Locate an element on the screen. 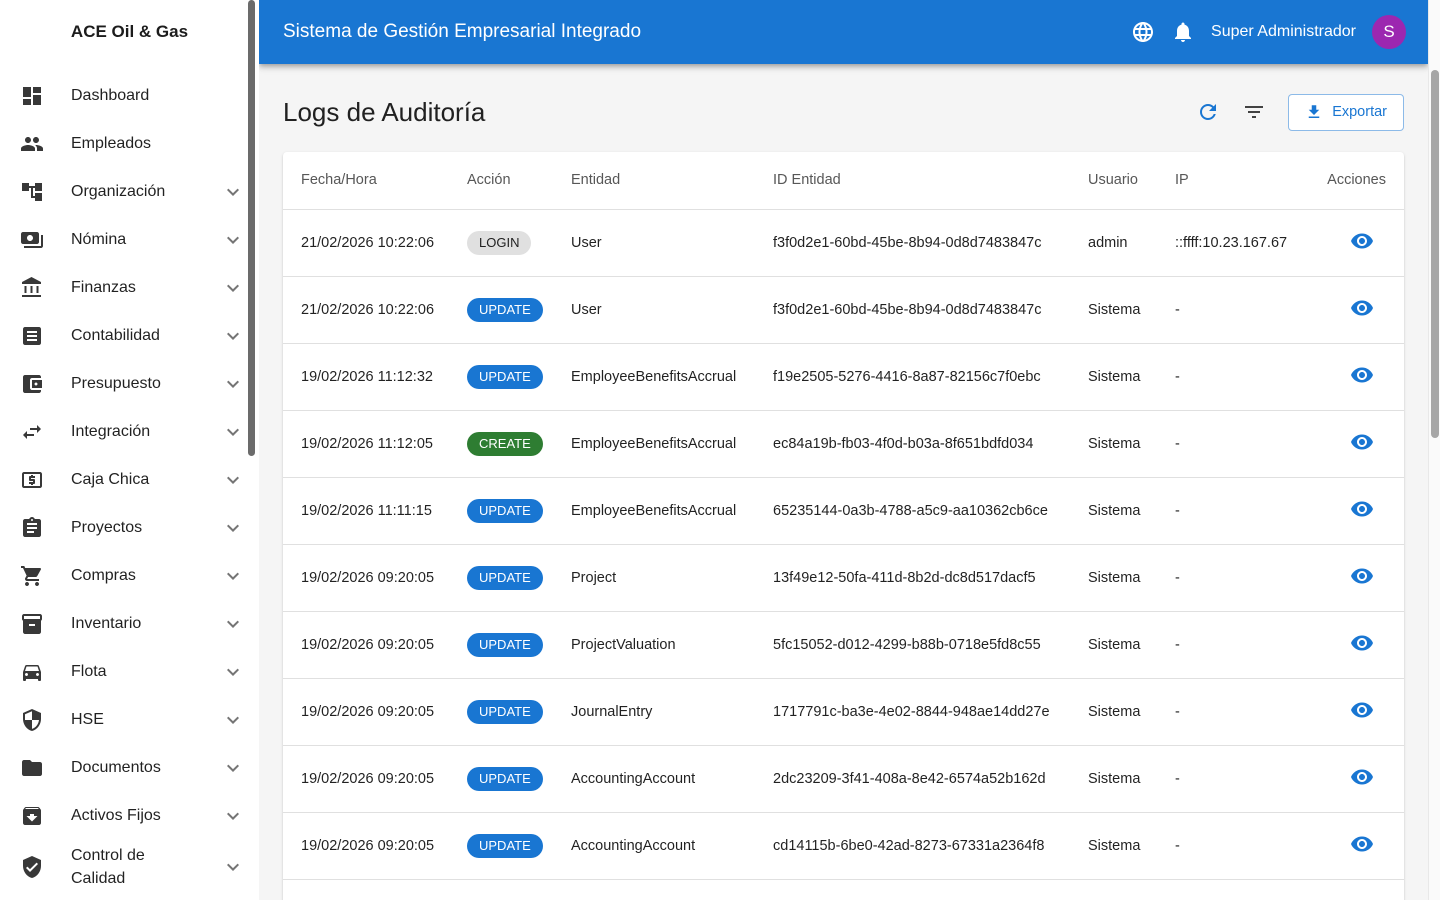 The width and height of the screenshot is (1440, 900). bank-icon is located at coordinates (32, 288).